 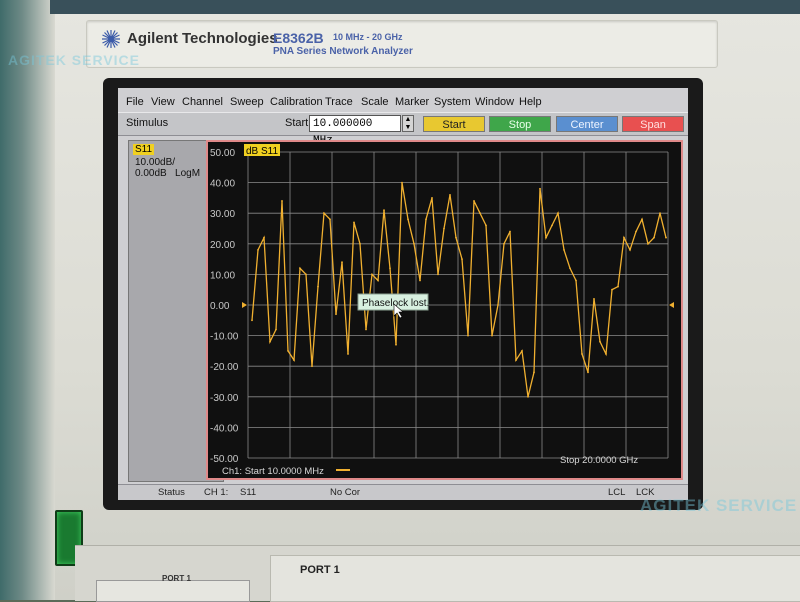 What do you see at coordinates (168, 173) in the screenshot?
I see `scale-reference: 0.00dB LogM` at bounding box center [168, 173].